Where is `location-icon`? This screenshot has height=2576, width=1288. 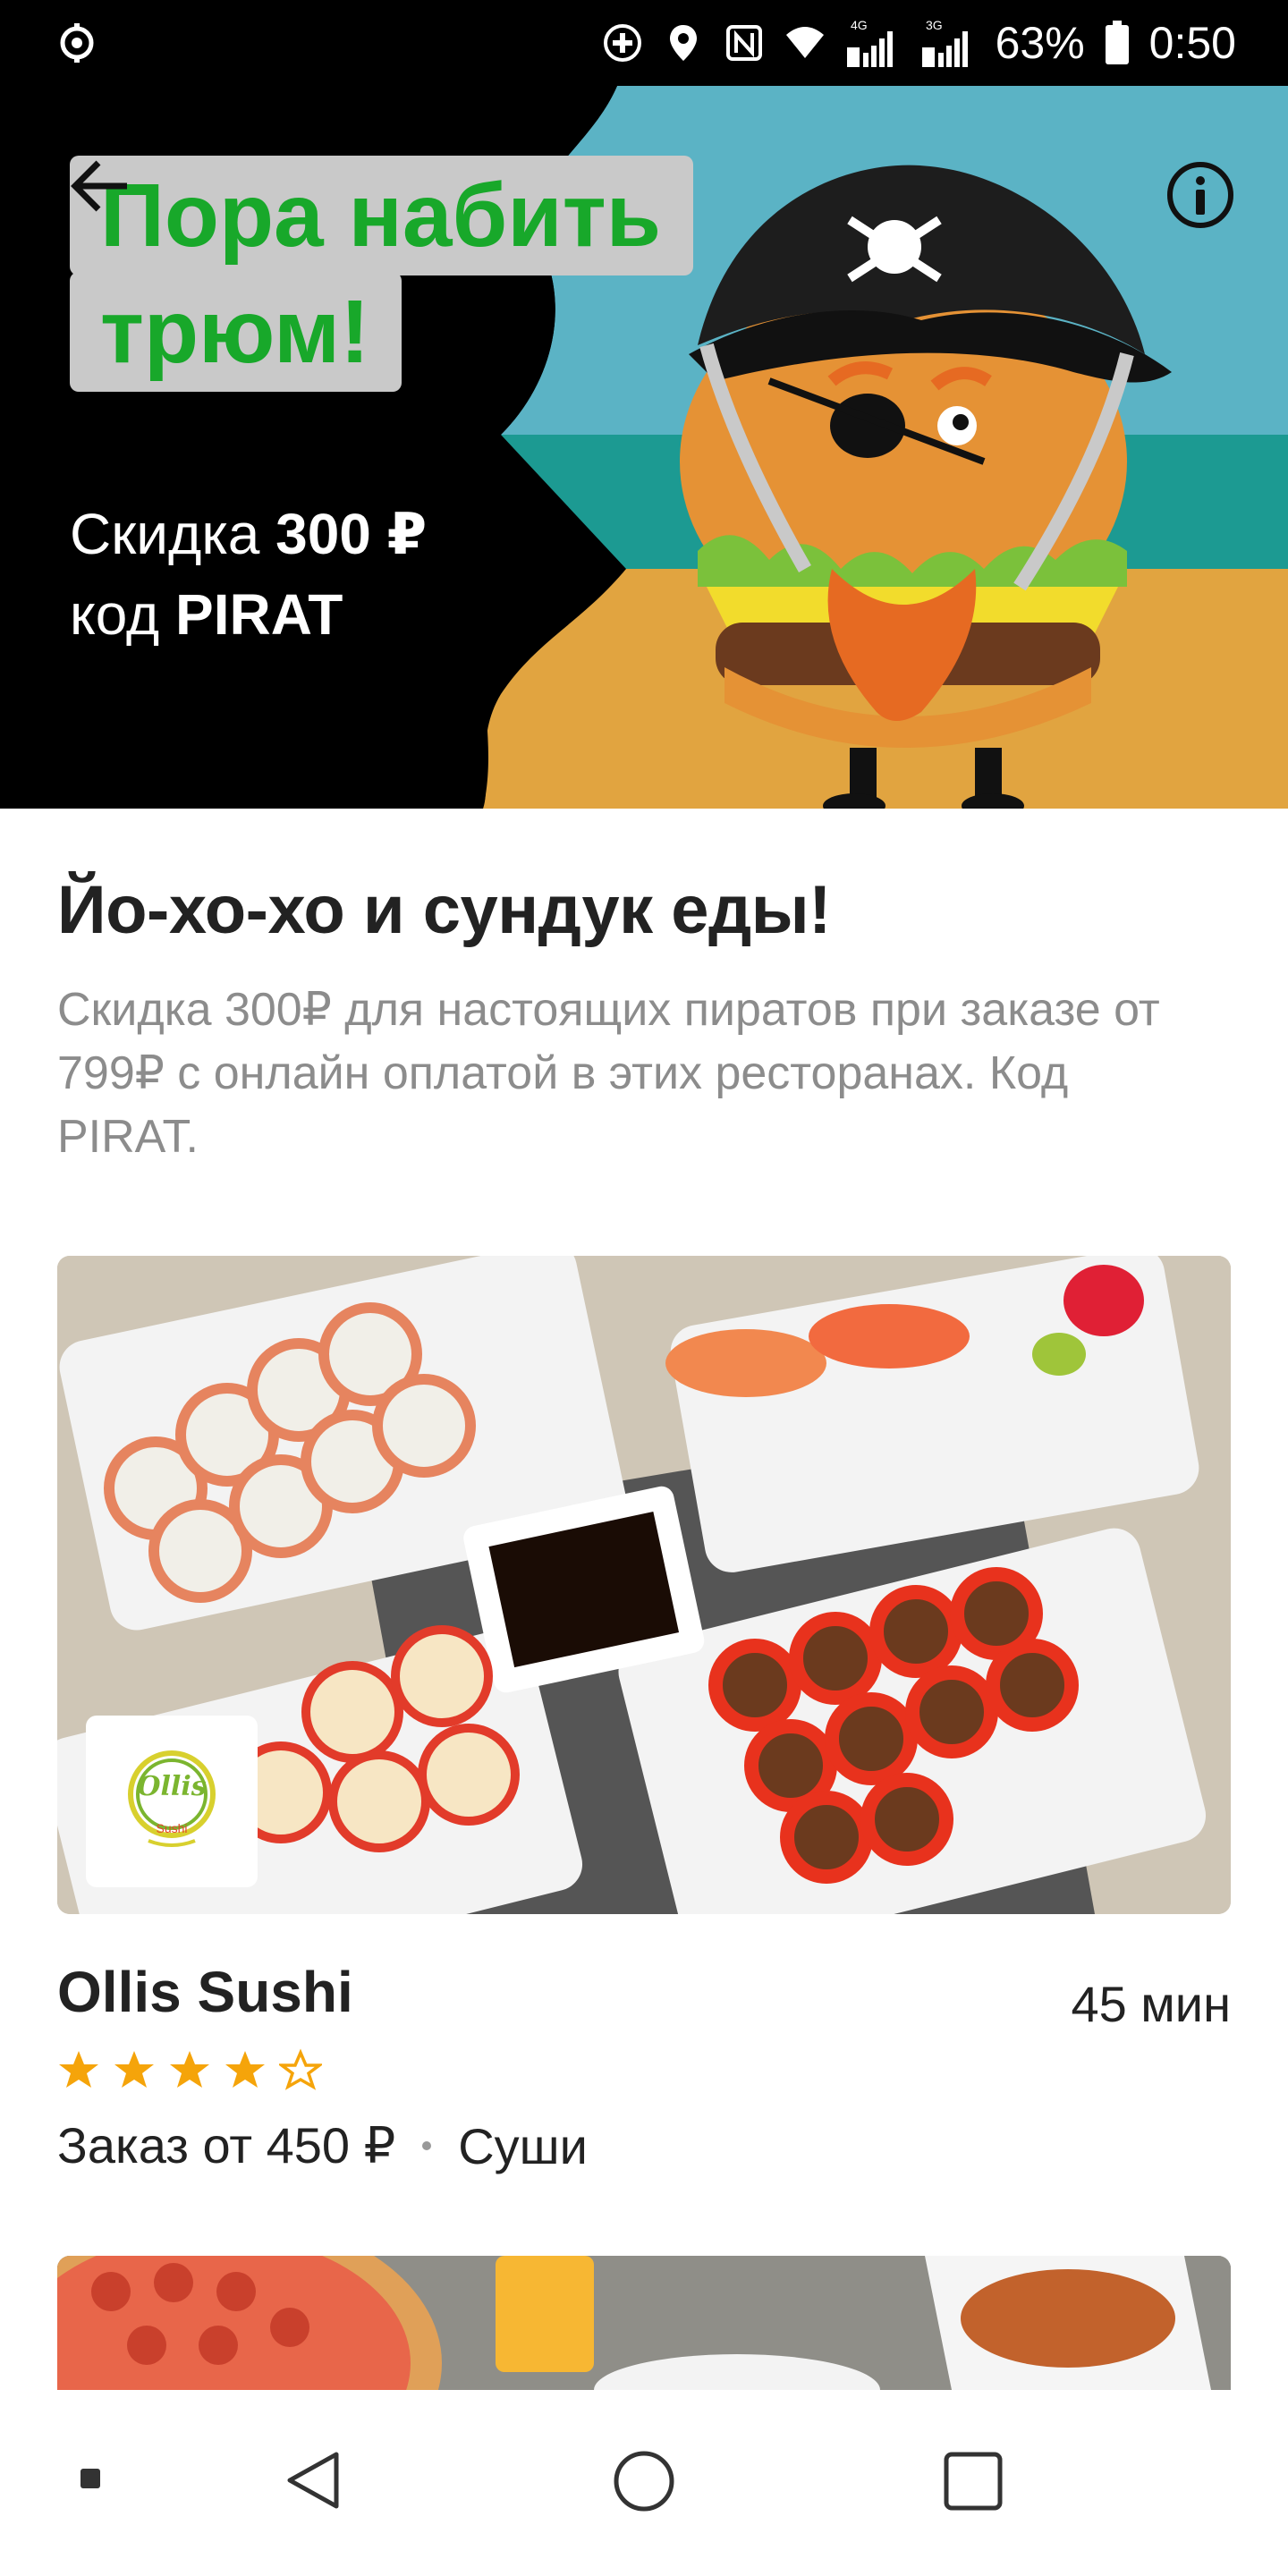 location-icon is located at coordinates (683, 43).